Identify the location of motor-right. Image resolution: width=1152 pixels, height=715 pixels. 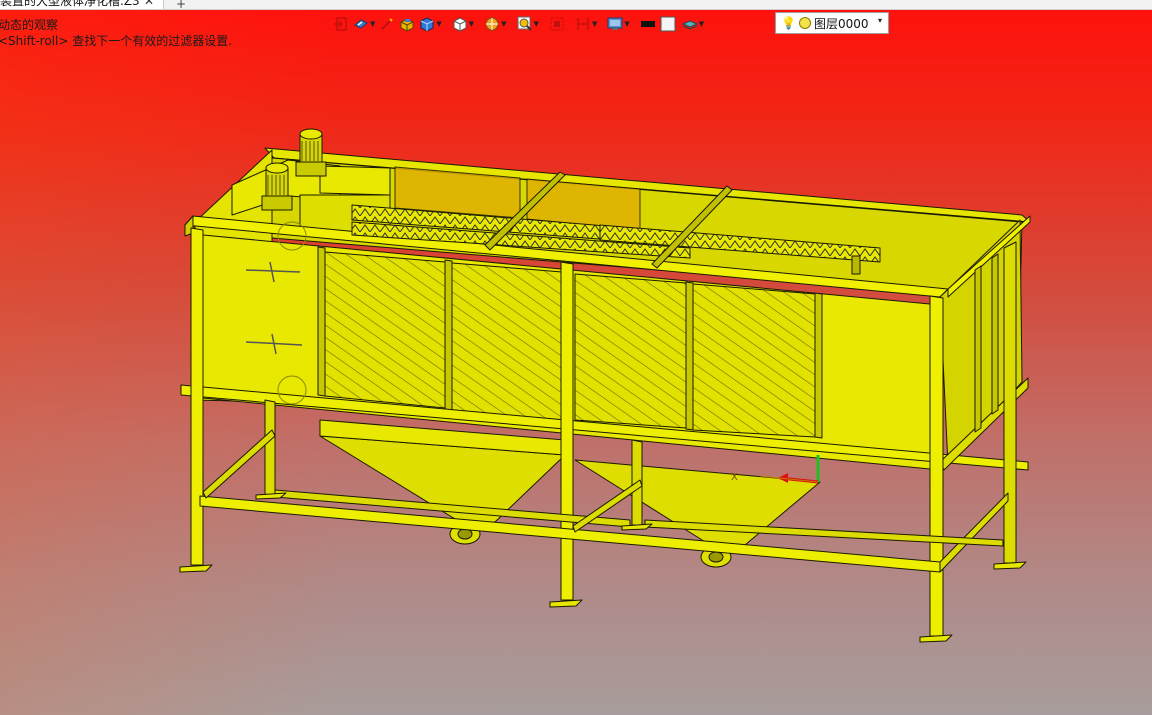
(311, 152).